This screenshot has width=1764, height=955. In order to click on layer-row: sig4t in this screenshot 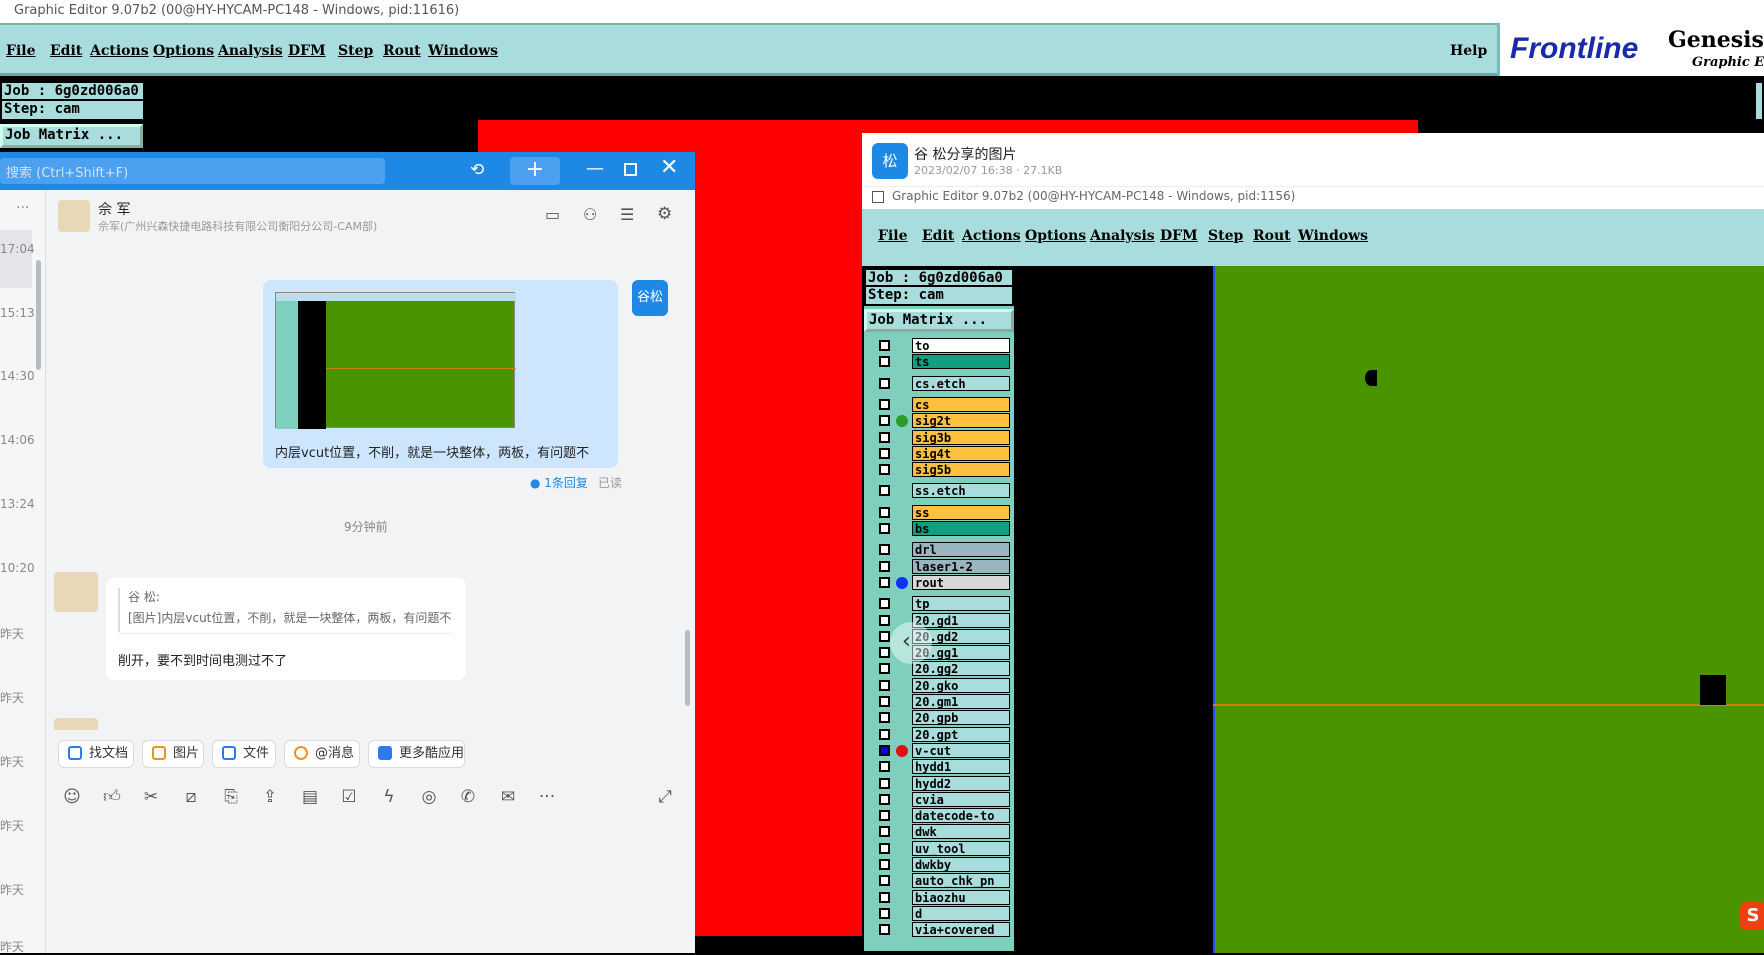, I will do `click(941, 453)`.